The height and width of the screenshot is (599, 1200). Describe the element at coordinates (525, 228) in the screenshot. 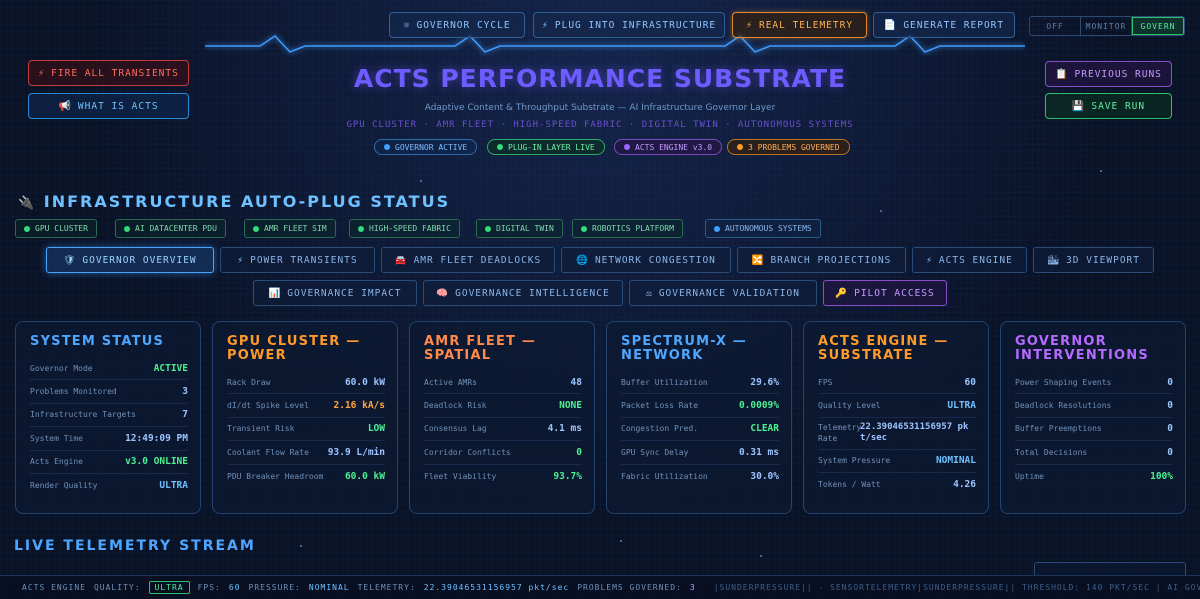

I see `chip-label: DIGITAL TWIN` at that location.